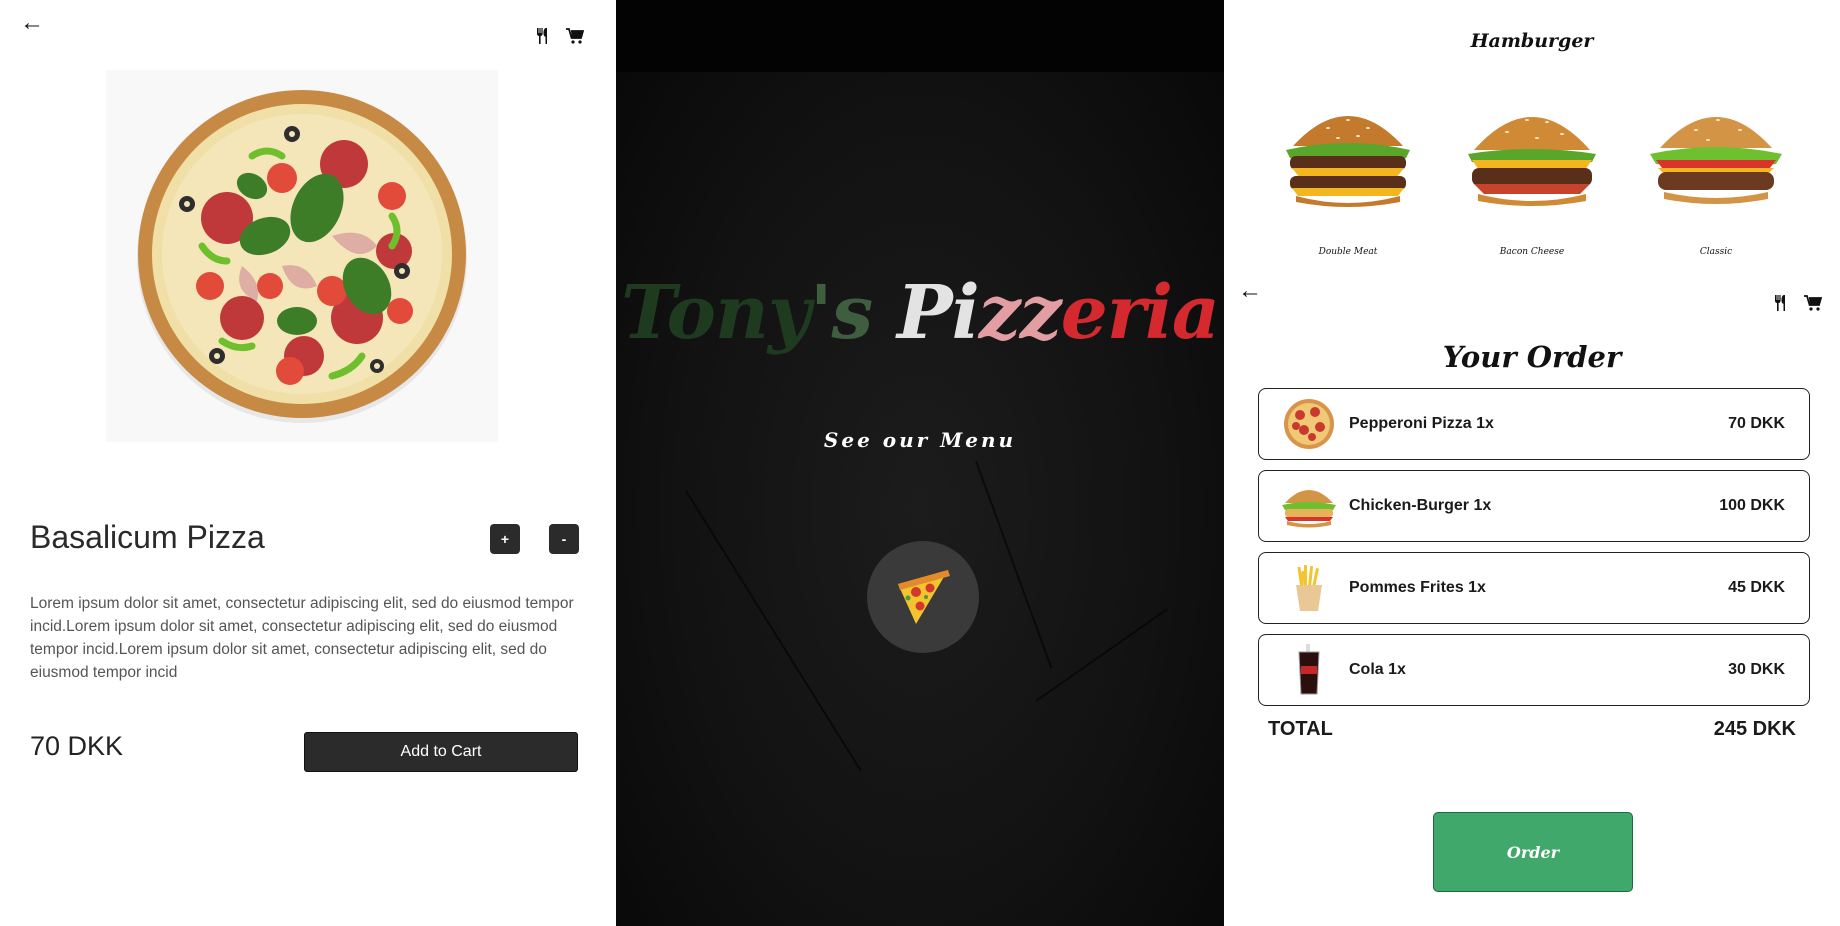 This screenshot has width=1840, height=926. What do you see at coordinates (1532, 252) in the screenshot?
I see `menu-item-label: Bacon Cheese` at bounding box center [1532, 252].